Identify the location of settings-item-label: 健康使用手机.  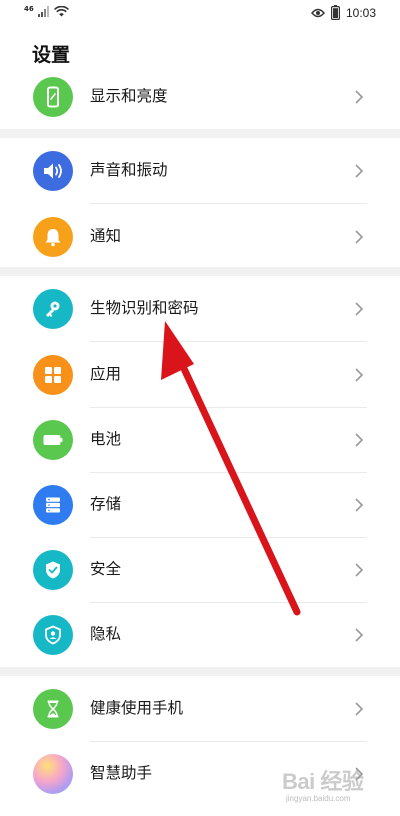
(137, 708).